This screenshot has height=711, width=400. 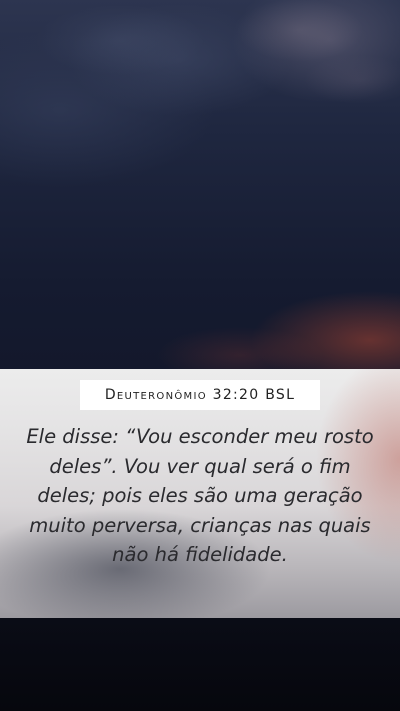 I want to click on bottom-background, so click(x=200, y=664).